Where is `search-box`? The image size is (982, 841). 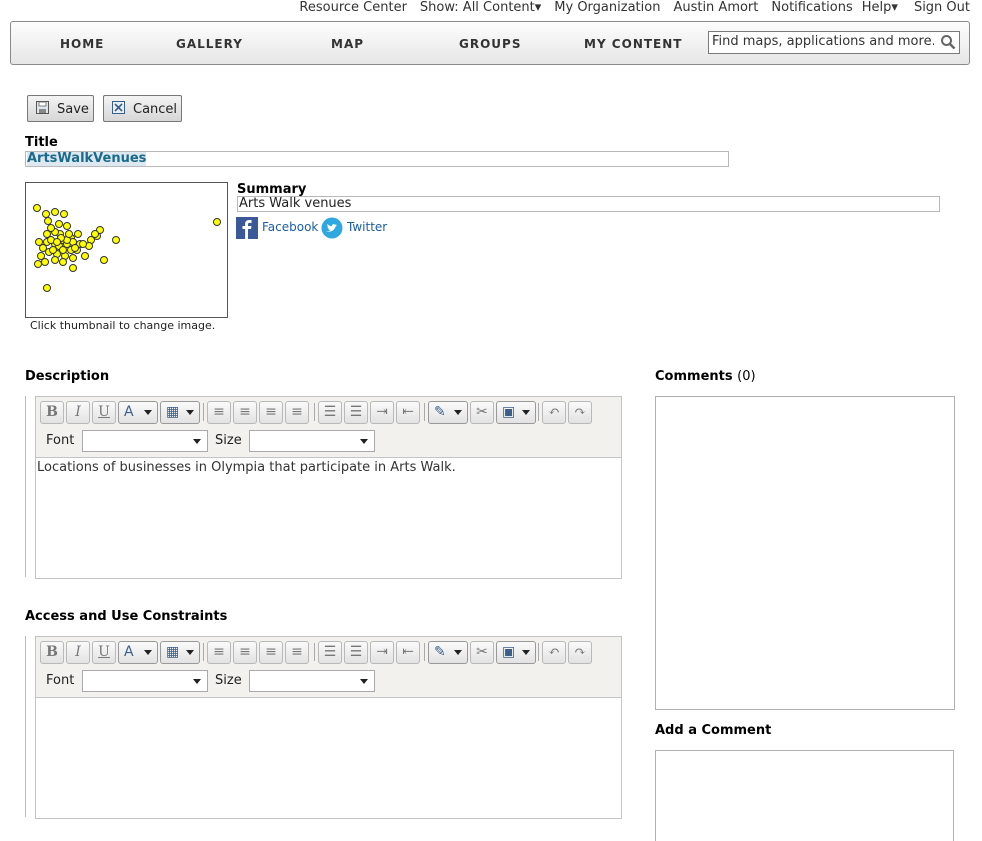 search-box is located at coordinates (834, 42).